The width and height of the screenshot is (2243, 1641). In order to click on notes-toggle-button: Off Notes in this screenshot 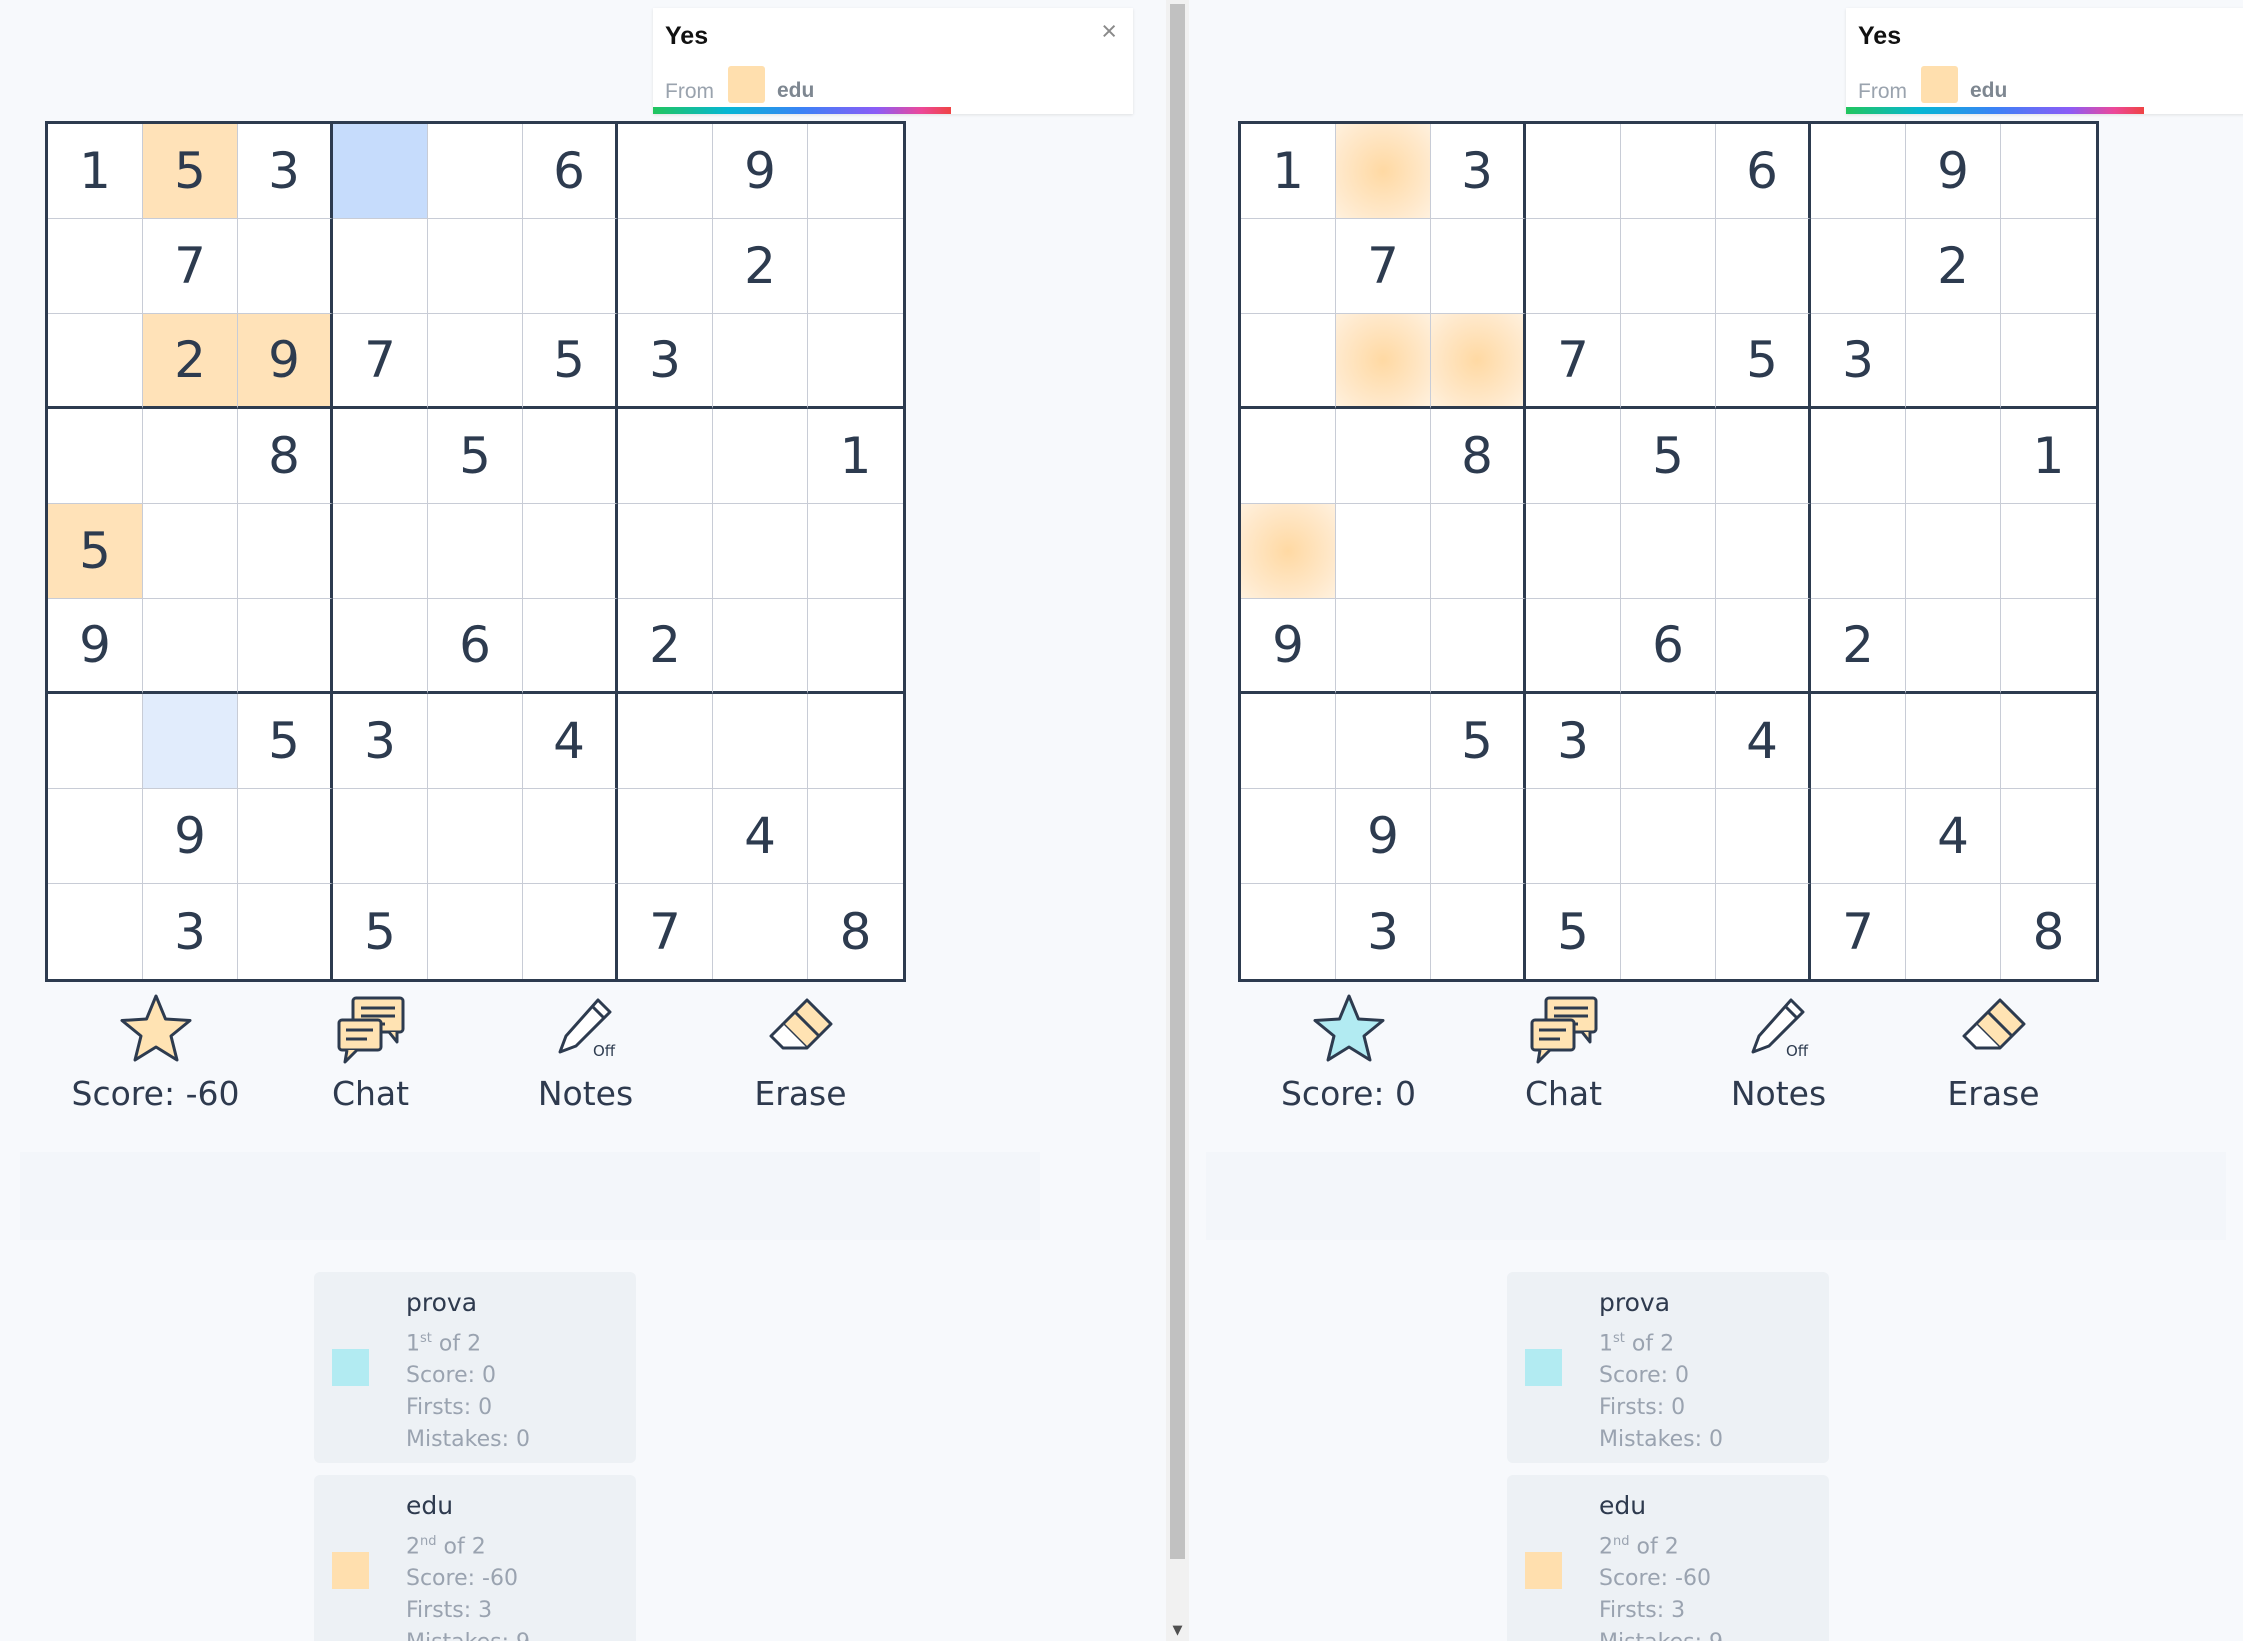, I will do `click(1778, 1065)`.